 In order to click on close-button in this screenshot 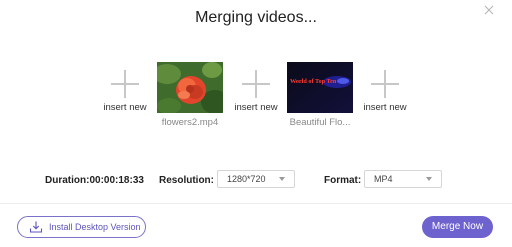, I will do `click(489, 10)`.